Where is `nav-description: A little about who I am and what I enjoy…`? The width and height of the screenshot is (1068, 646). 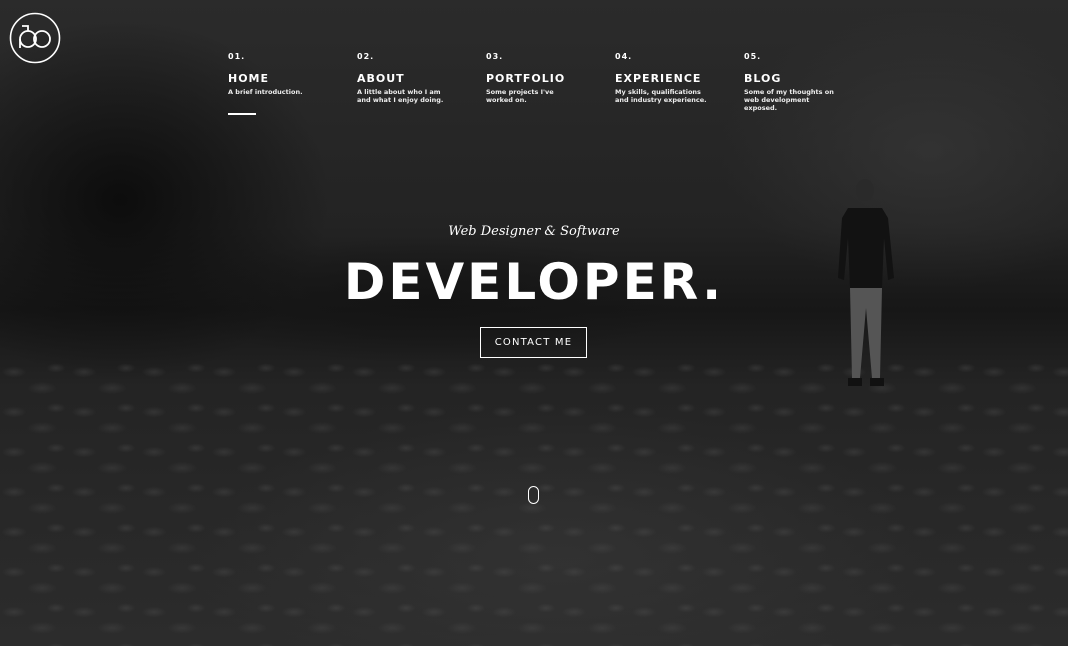 nav-description: A little about who I am and what I enjoy… is located at coordinates (400, 96).